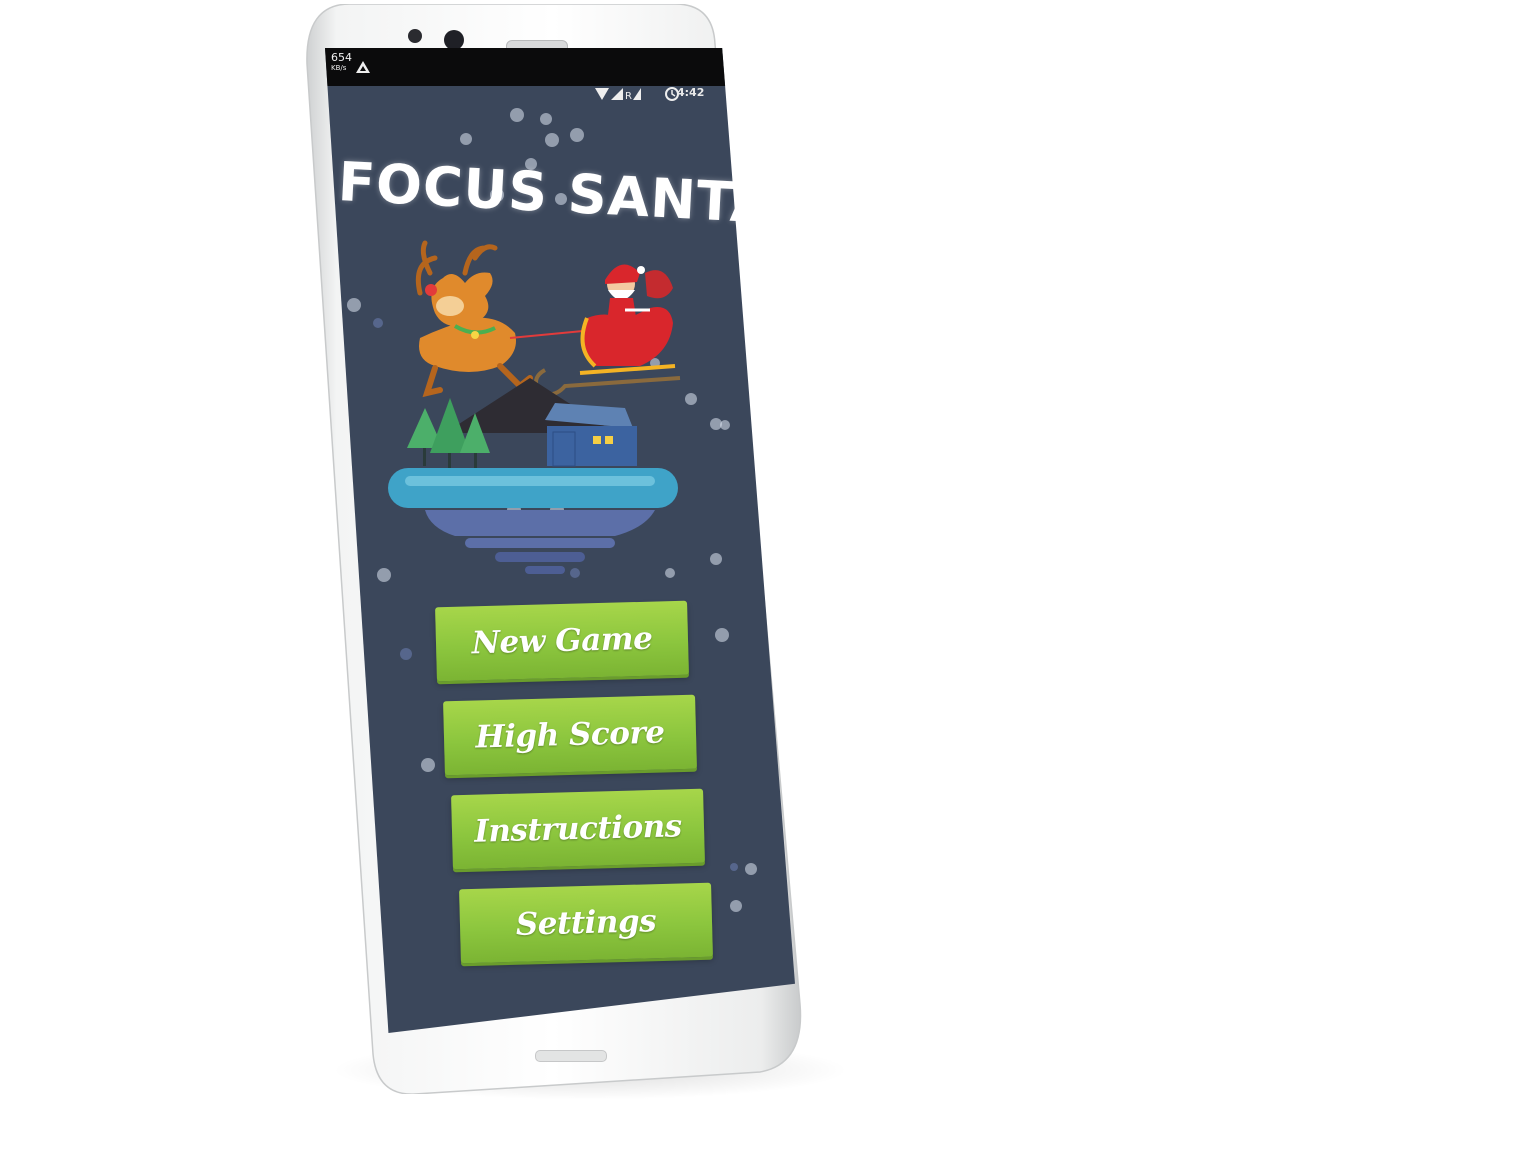 Image resolution: width=1518 pixels, height=1176 pixels. I want to click on new-game-button: New Game, so click(562, 641).